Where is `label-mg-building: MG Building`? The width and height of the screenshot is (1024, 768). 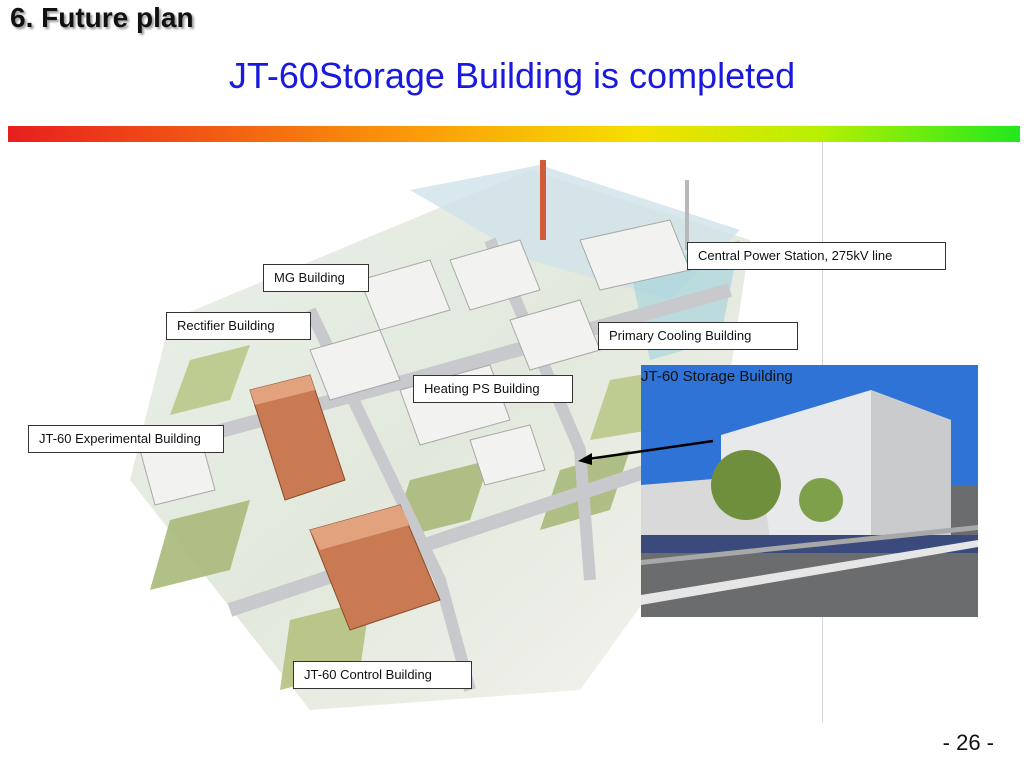 label-mg-building: MG Building is located at coordinates (316, 278).